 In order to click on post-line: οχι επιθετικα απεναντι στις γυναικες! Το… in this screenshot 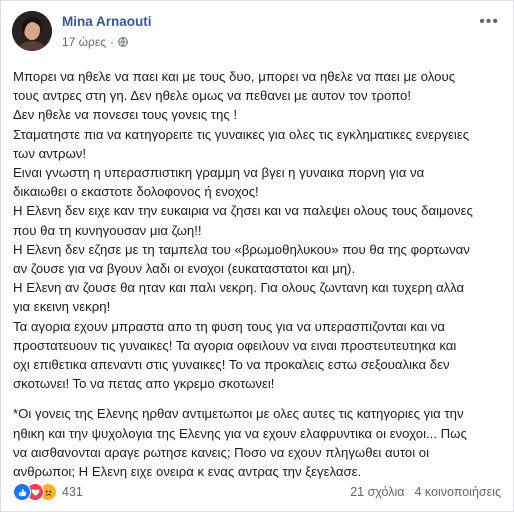, I will do `click(231, 365)`.